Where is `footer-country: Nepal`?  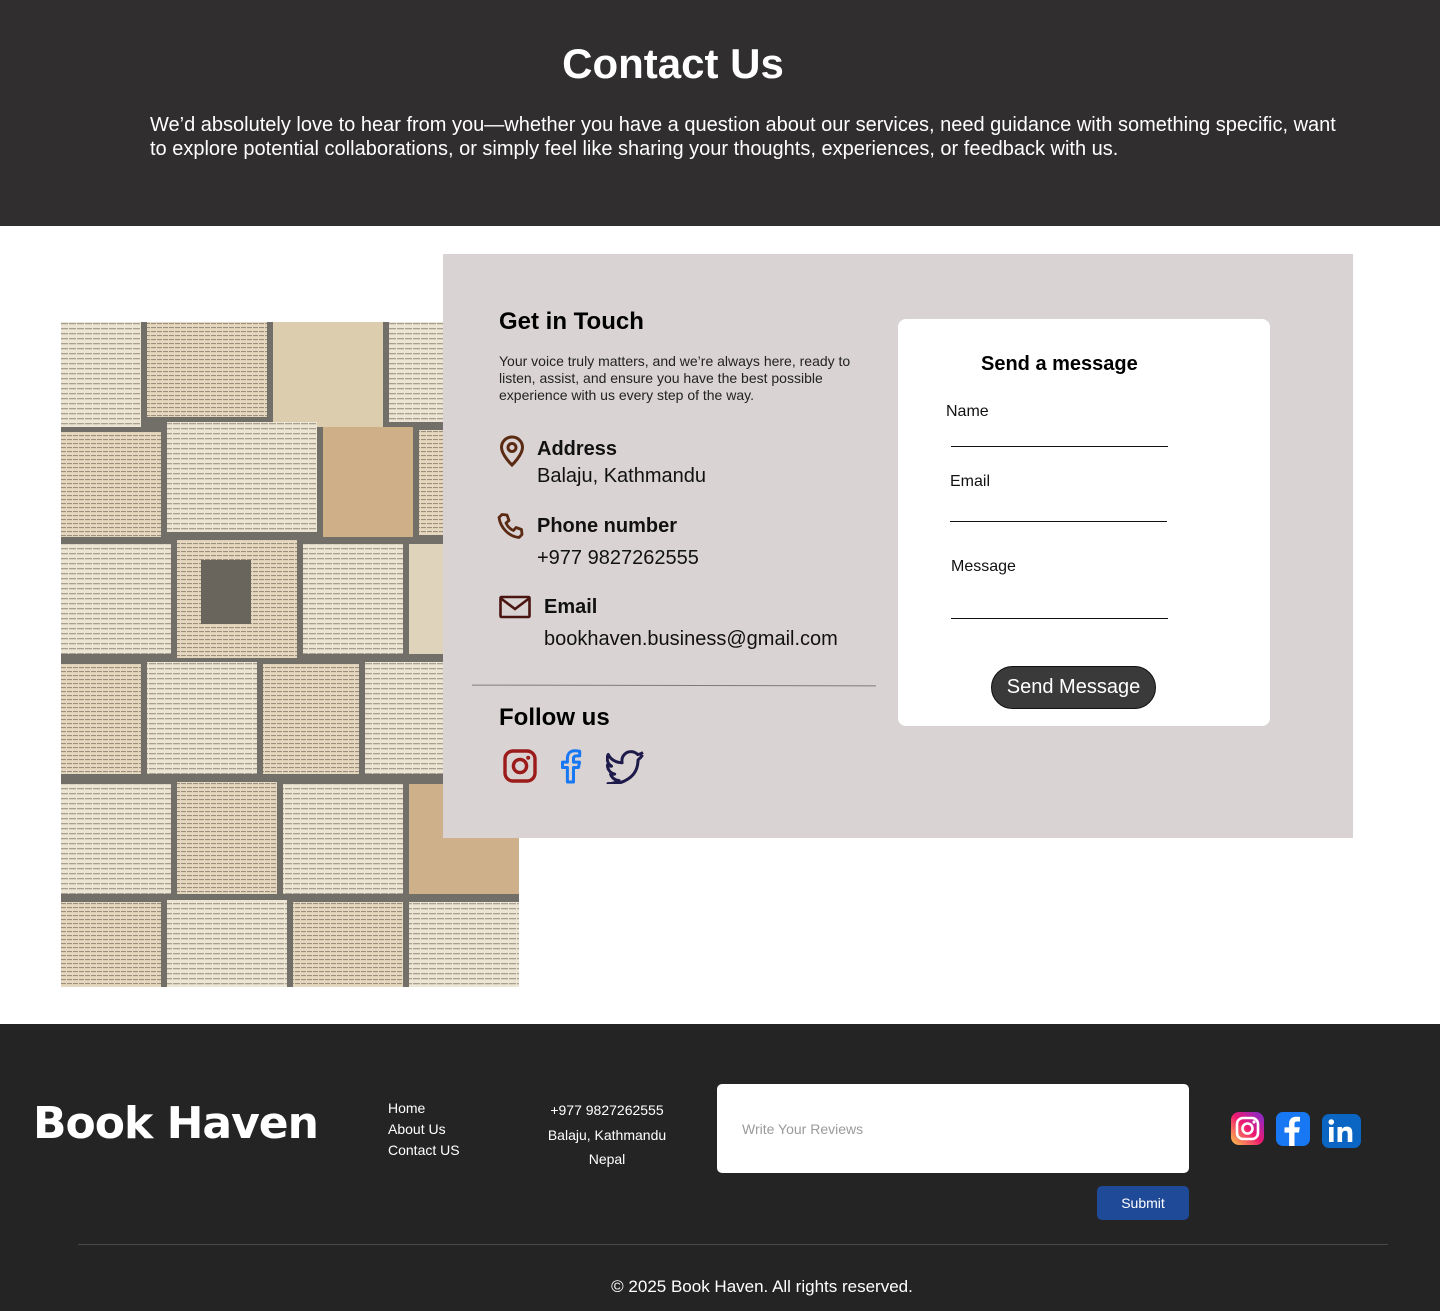
footer-country: Nepal is located at coordinates (607, 1159).